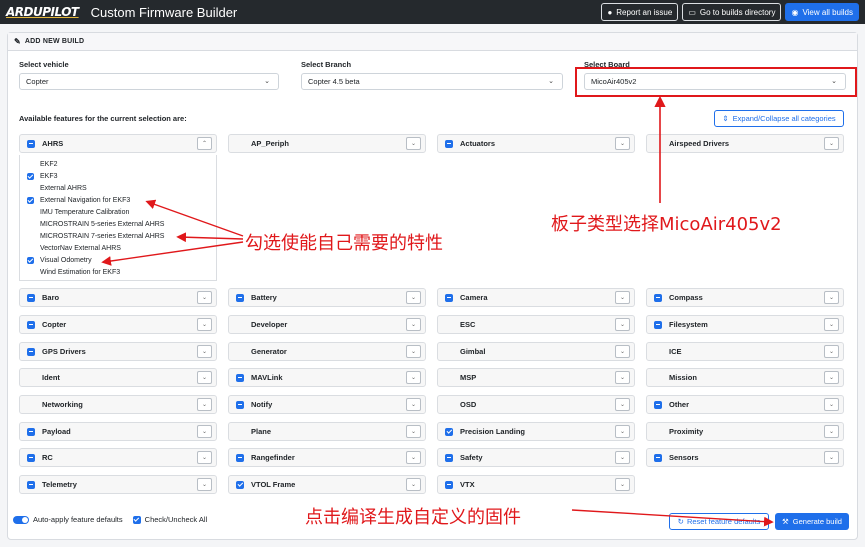 The height and width of the screenshot is (547, 865). What do you see at coordinates (640, 12) in the screenshot?
I see `report-issue-button: ● Report an issue` at bounding box center [640, 12].